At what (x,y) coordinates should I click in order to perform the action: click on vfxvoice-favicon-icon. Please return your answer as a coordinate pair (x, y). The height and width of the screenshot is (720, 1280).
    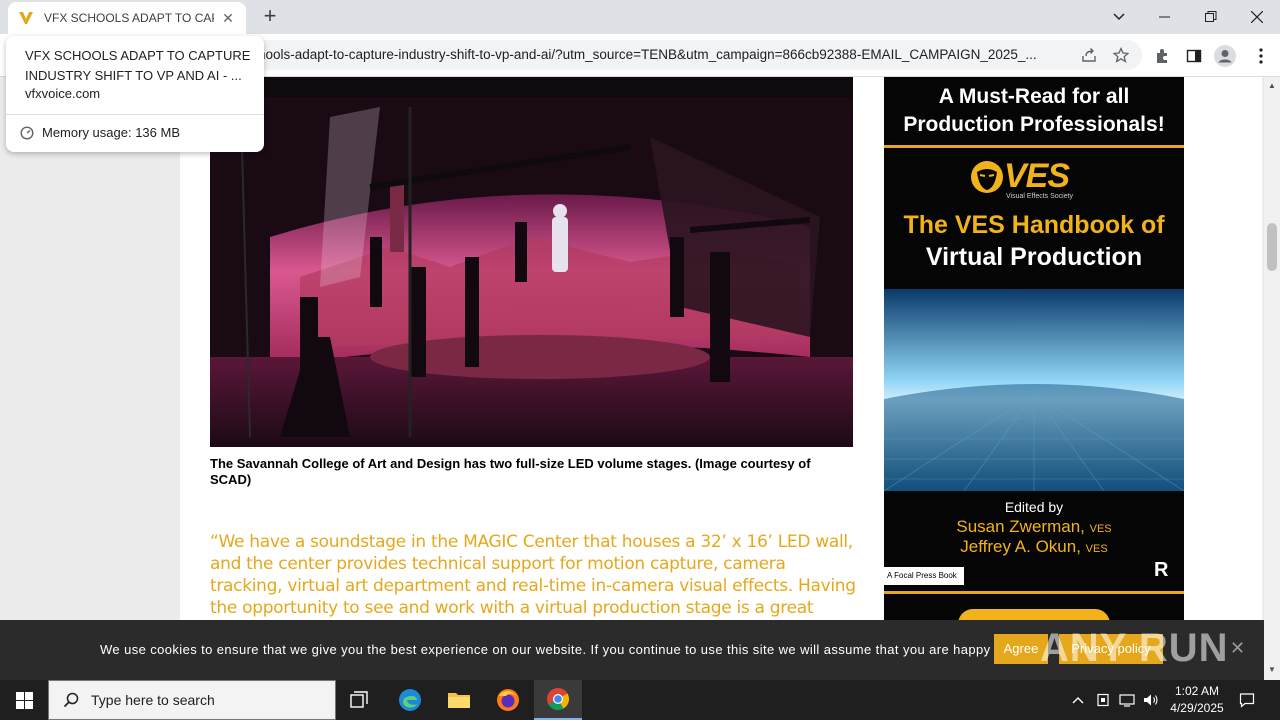
    Looking at the image, I should click on (26, 18).